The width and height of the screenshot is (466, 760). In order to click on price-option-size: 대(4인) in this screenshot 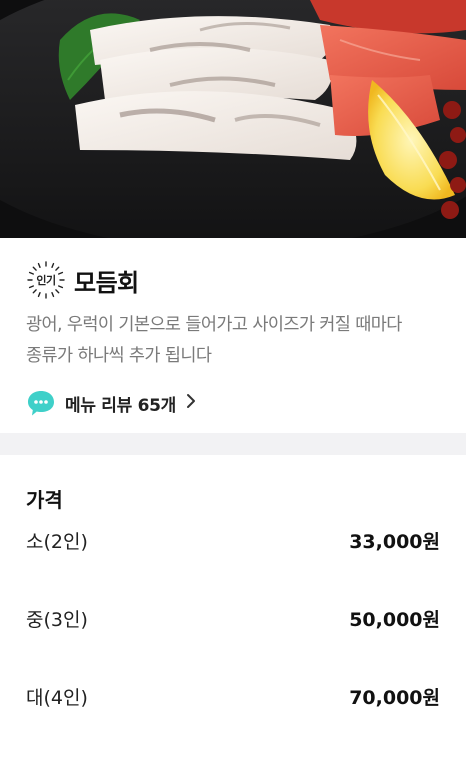, I will do `click(57, 697)`.